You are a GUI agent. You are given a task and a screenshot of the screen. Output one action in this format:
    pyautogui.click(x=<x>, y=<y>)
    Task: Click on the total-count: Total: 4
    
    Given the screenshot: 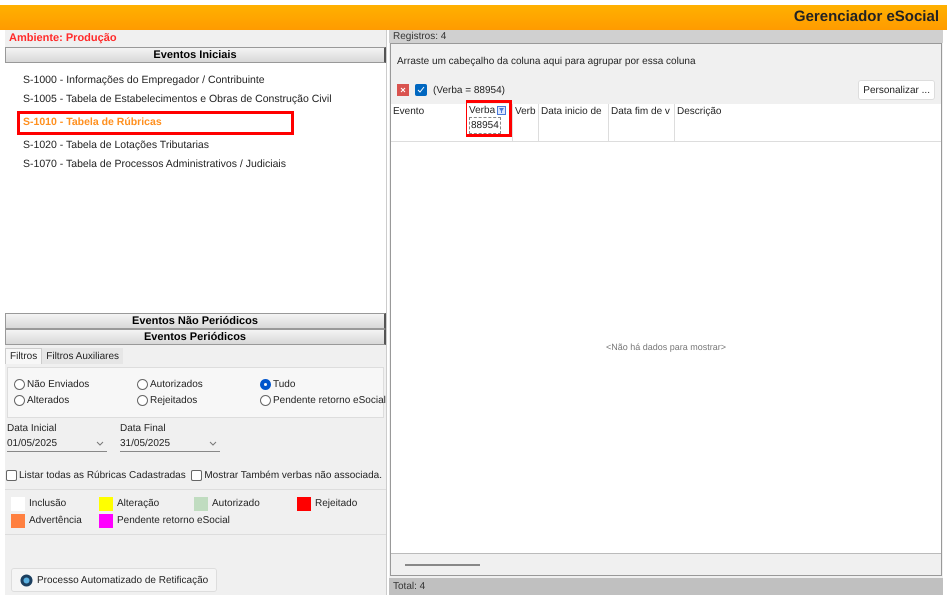 What is the action you would take?
    pyautogui.click(x=409, y=587)
    